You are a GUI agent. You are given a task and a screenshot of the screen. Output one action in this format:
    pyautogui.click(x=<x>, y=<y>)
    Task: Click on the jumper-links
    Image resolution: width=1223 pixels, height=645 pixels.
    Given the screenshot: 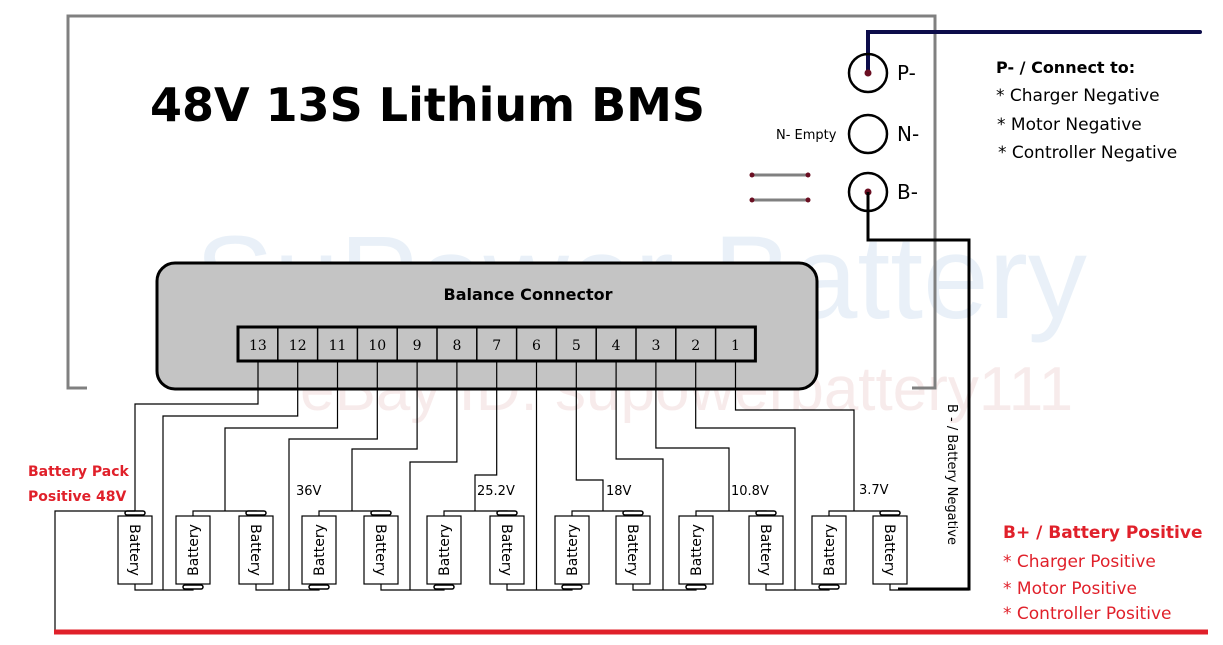 What is the action you would take?
    pyautogui.click(x=780, y=187)
    